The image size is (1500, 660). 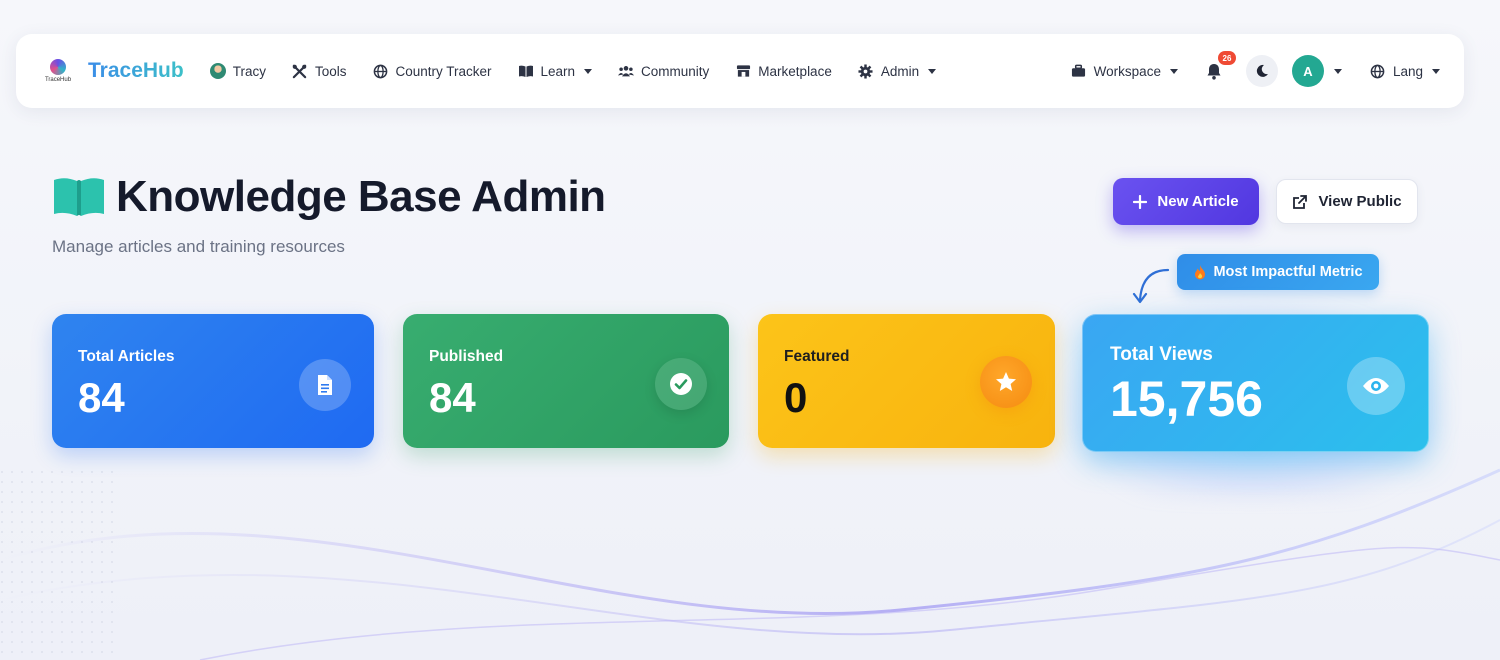 I want to click on nav-item-label: Country Tracker, so click(x=443, y=71).